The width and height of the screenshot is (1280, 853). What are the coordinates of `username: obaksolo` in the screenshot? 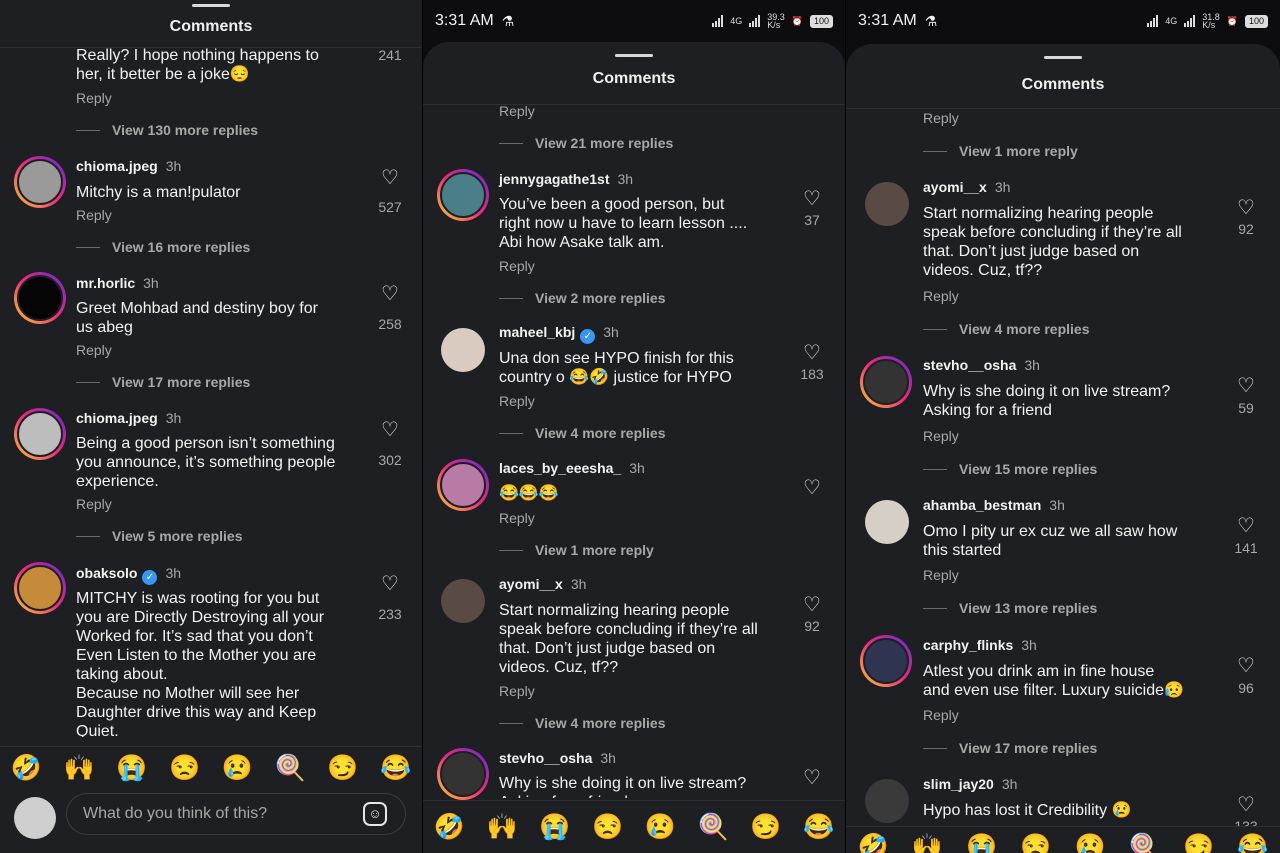 It's located at (106, 573).